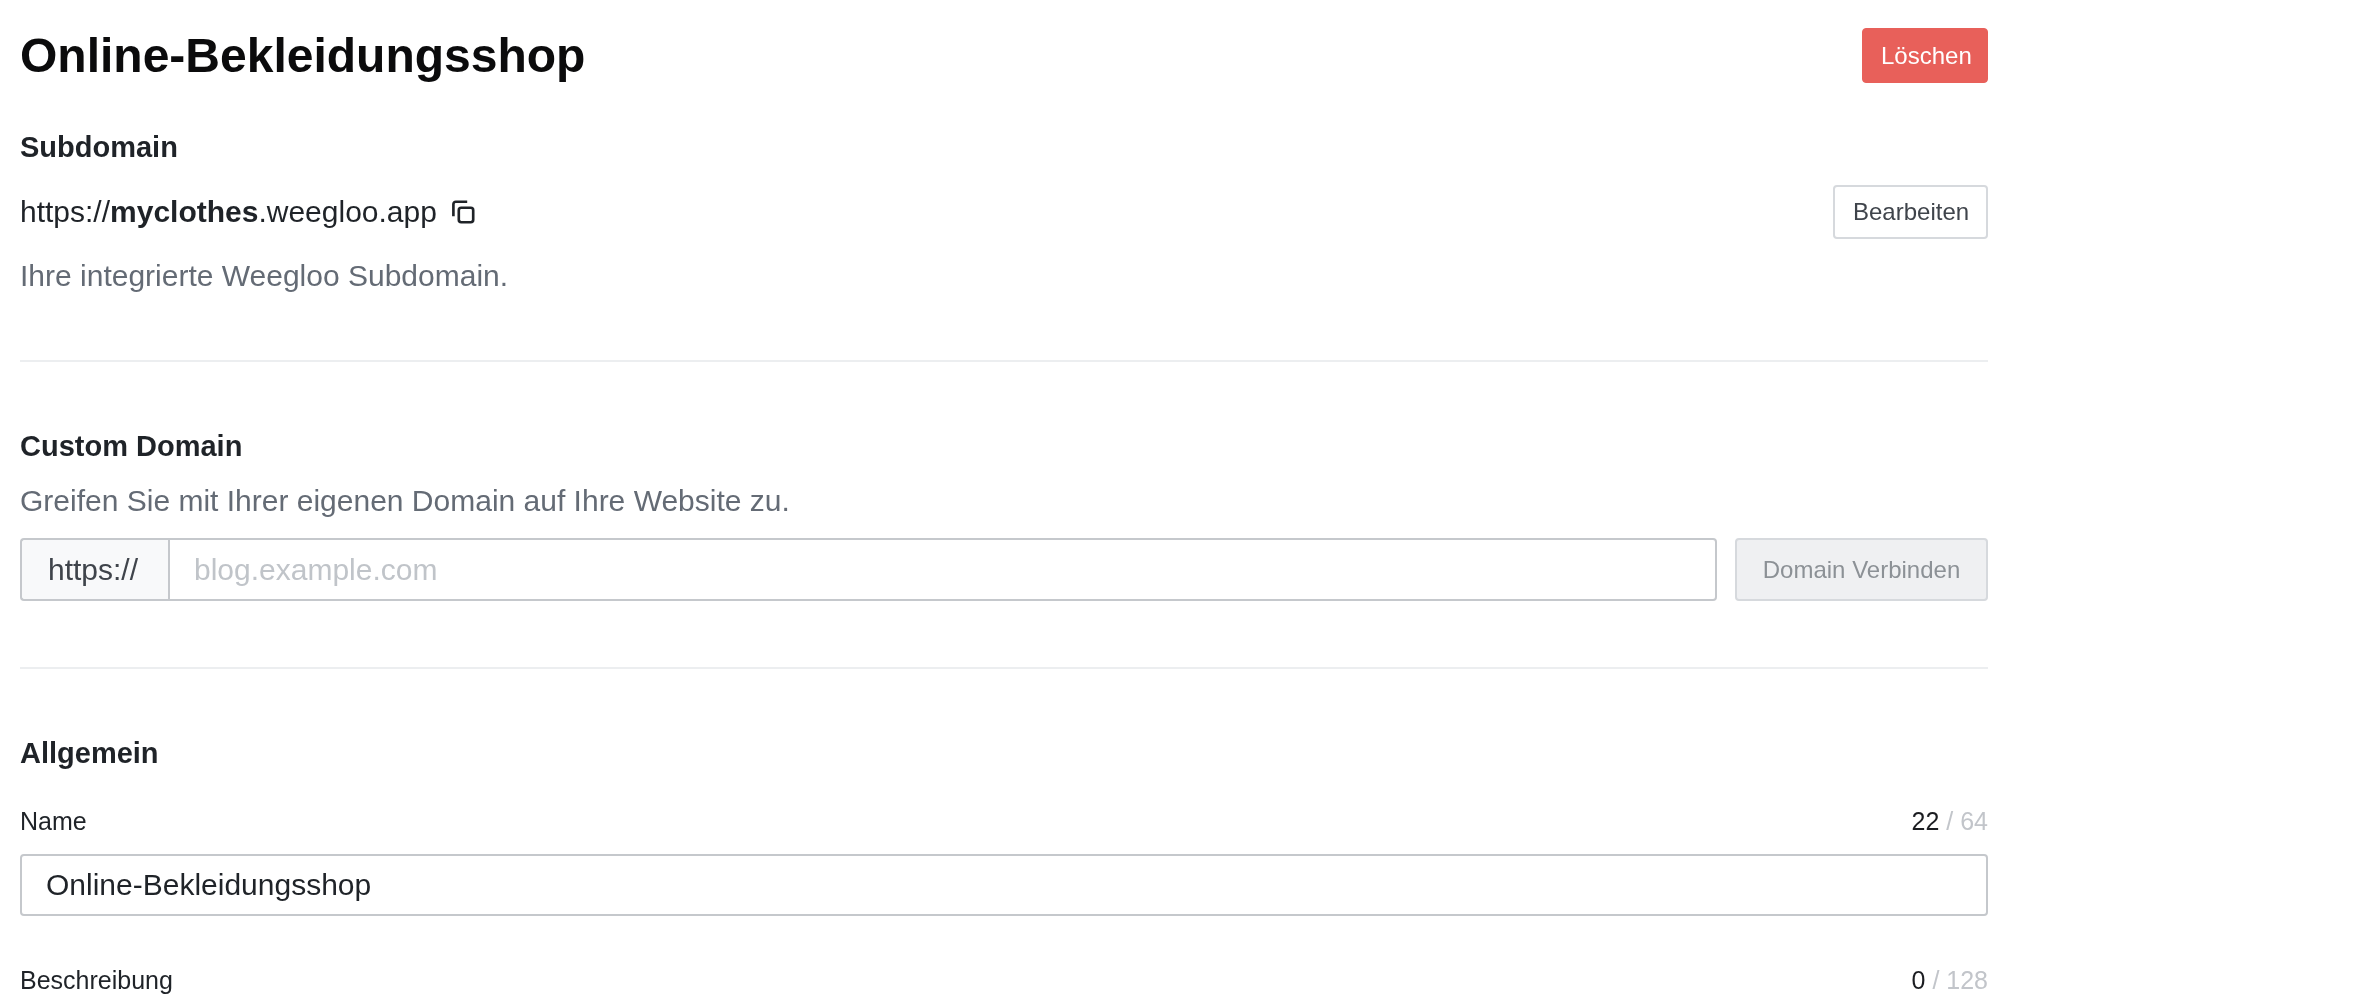 This screenshot has height=1000, width=2356. Describe the element at coordinates (1004, 885) in the screenshot. I see `name-input: Online-Bekleidungsshop` at that location.